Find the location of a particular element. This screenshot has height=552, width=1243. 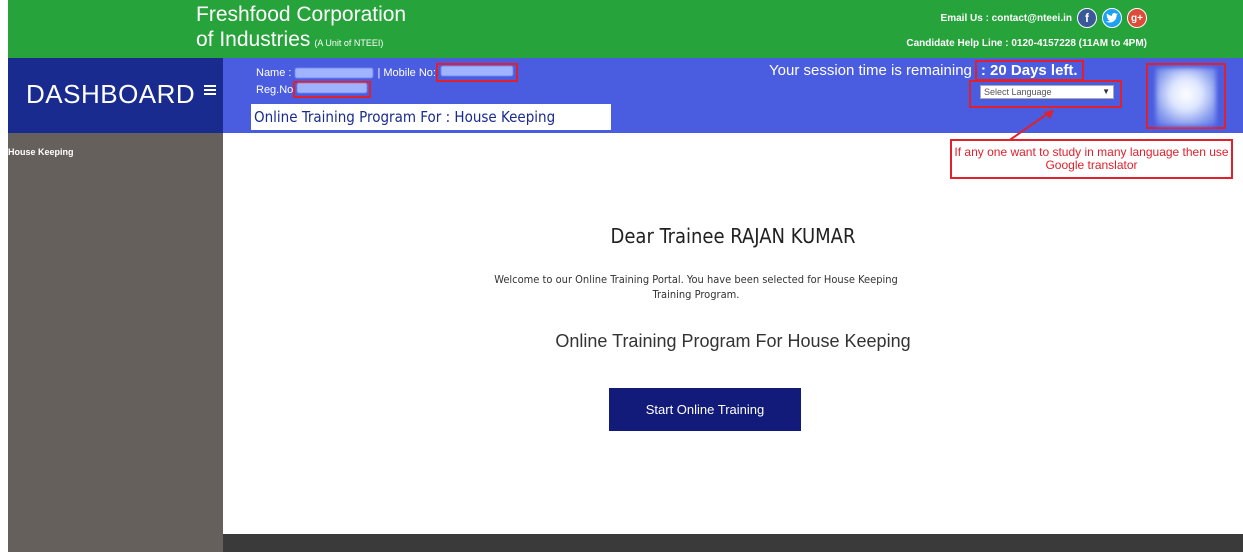

reg-value-redacted is located at coordinates (332, 88).